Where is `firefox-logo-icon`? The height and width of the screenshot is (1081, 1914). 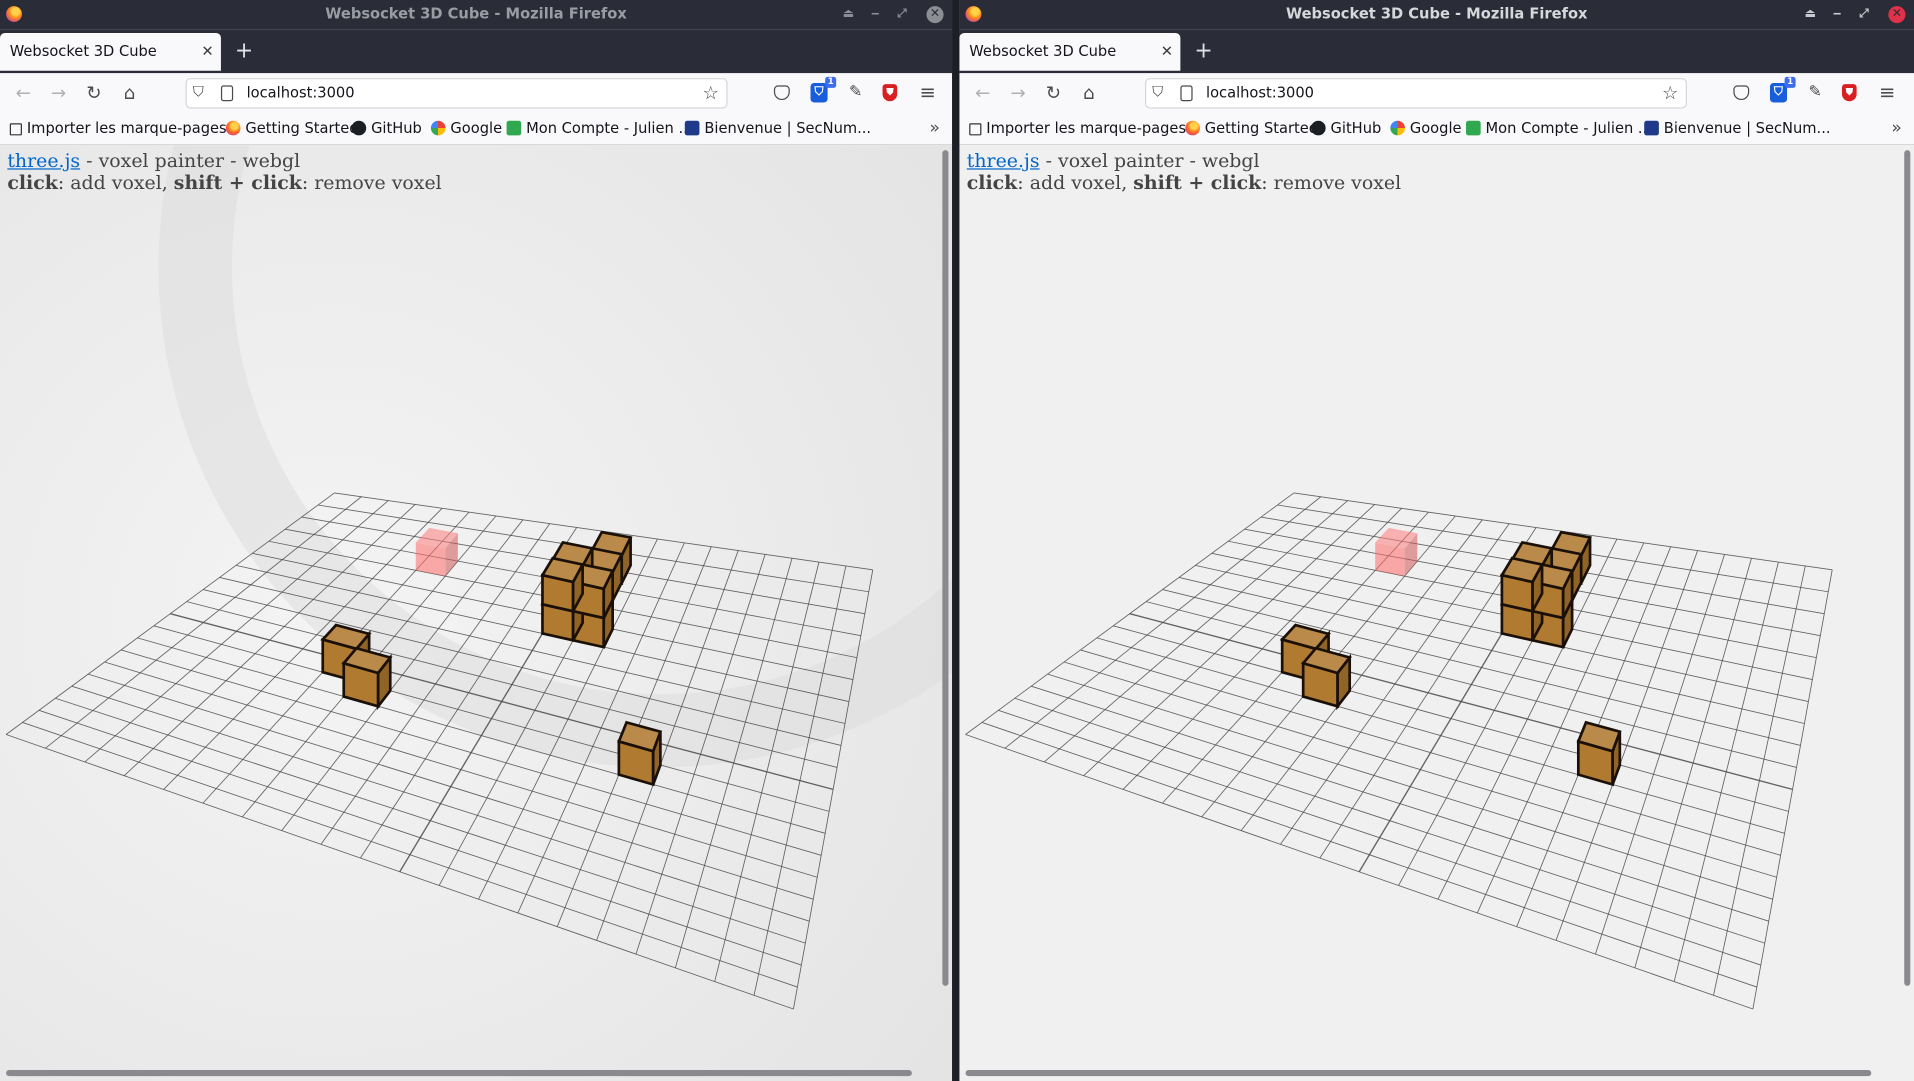 firefox-logo-icon is located at coordinates (973, 14).